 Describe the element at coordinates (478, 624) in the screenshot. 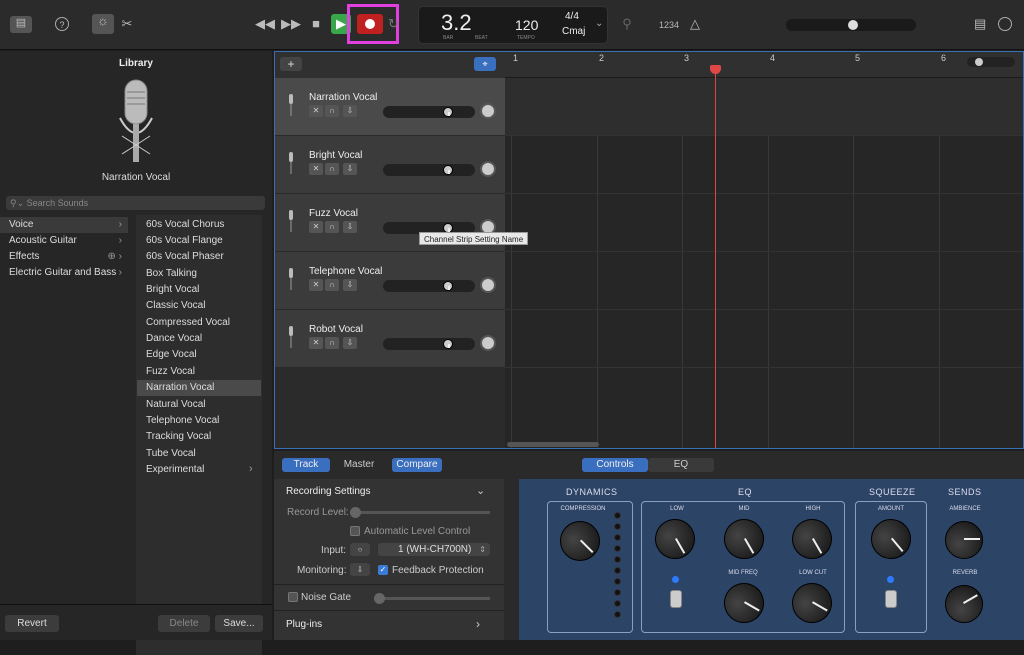

I see `chevron-right-icon: ›` at that location.